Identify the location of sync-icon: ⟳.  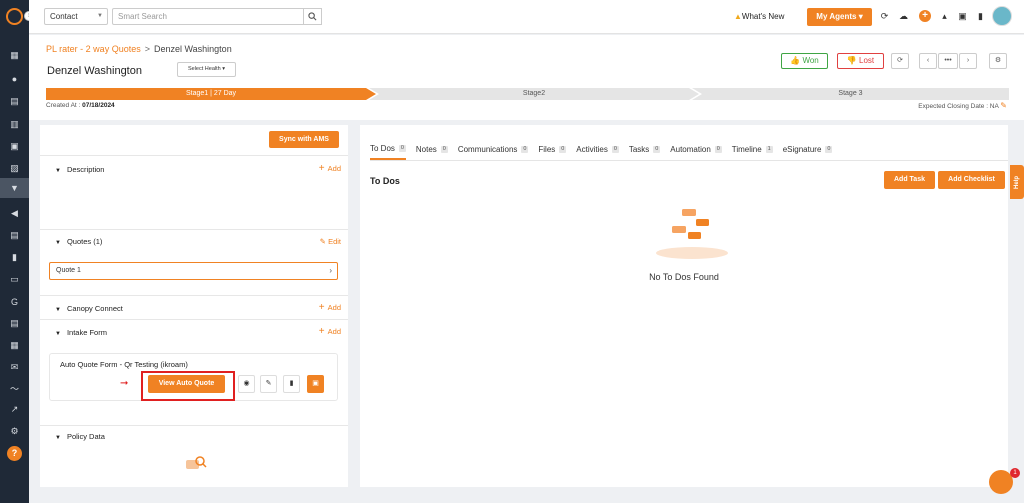
(884, 16).